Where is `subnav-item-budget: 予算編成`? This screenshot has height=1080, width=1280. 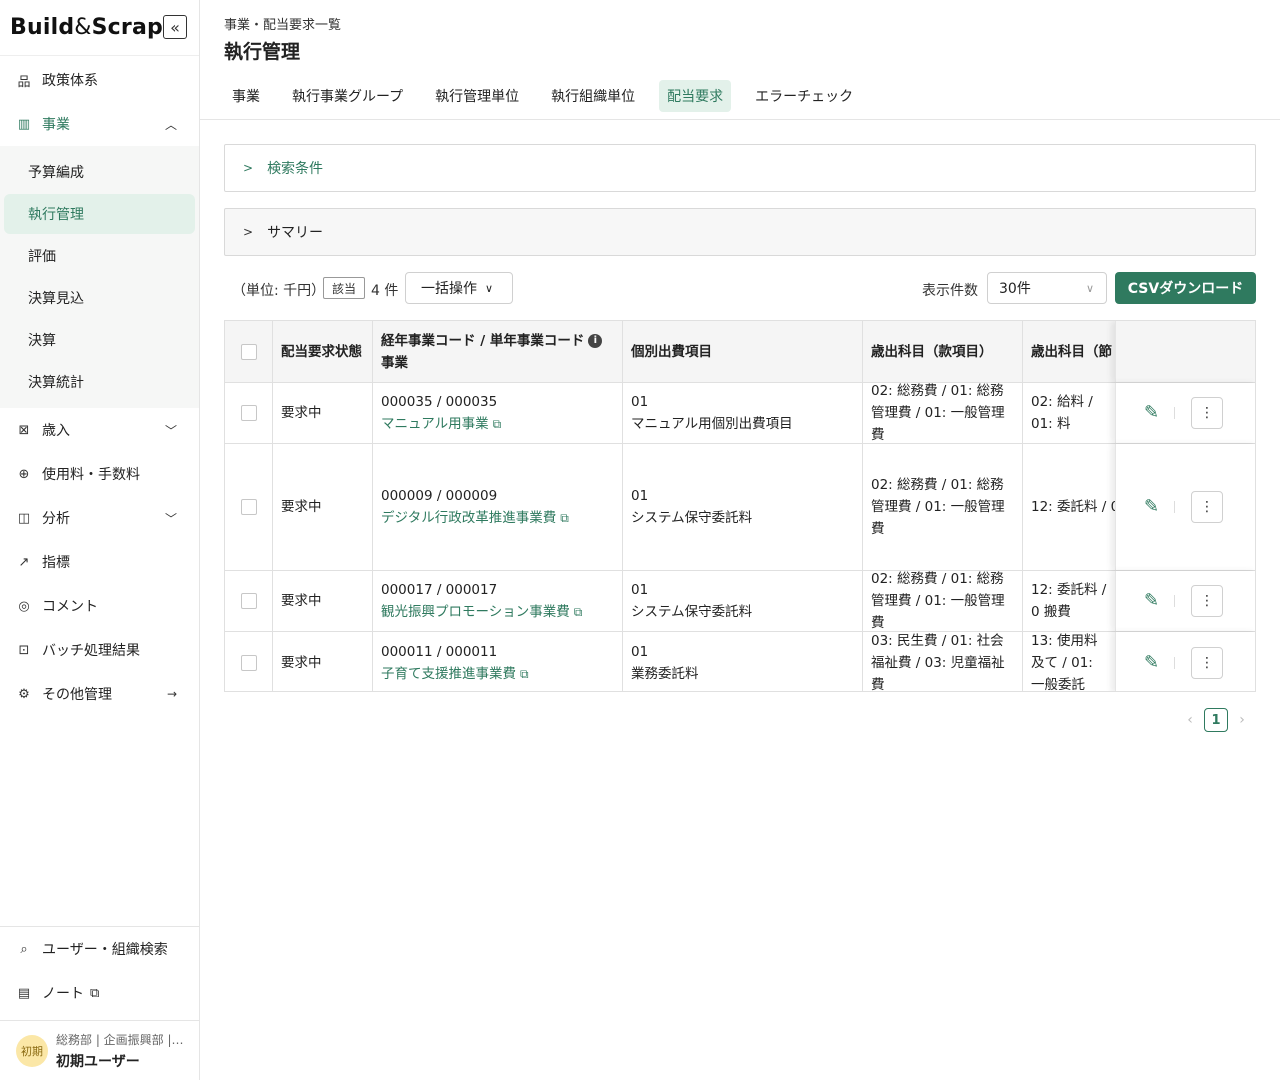
subnav-item-budget: 予算編成 is located at coordinates (99, 172).